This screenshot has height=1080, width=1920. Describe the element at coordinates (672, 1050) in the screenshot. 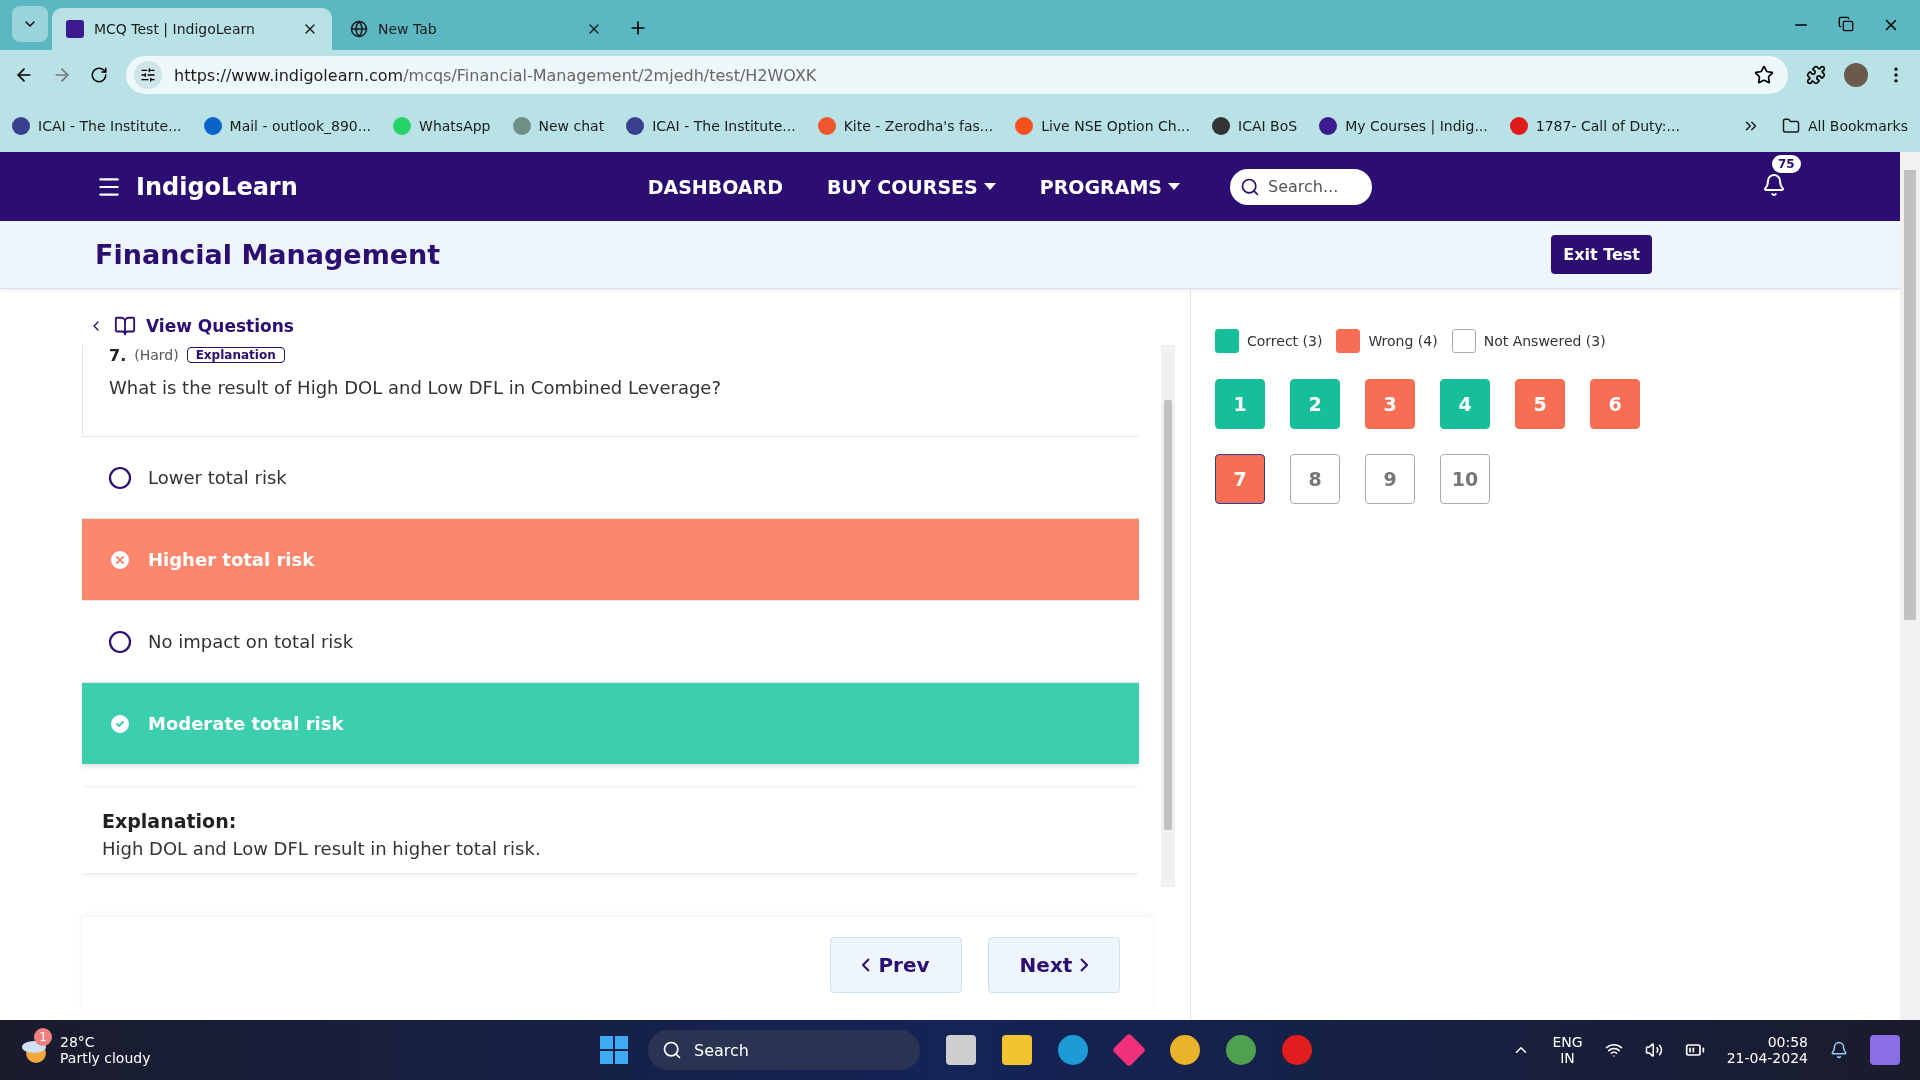

I see `search-icon` at that location.